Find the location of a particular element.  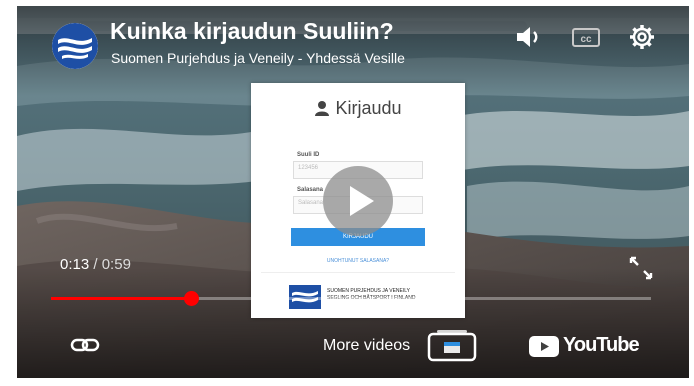

youtube-wordmark: YouTube is located at coordinates (601, 345).